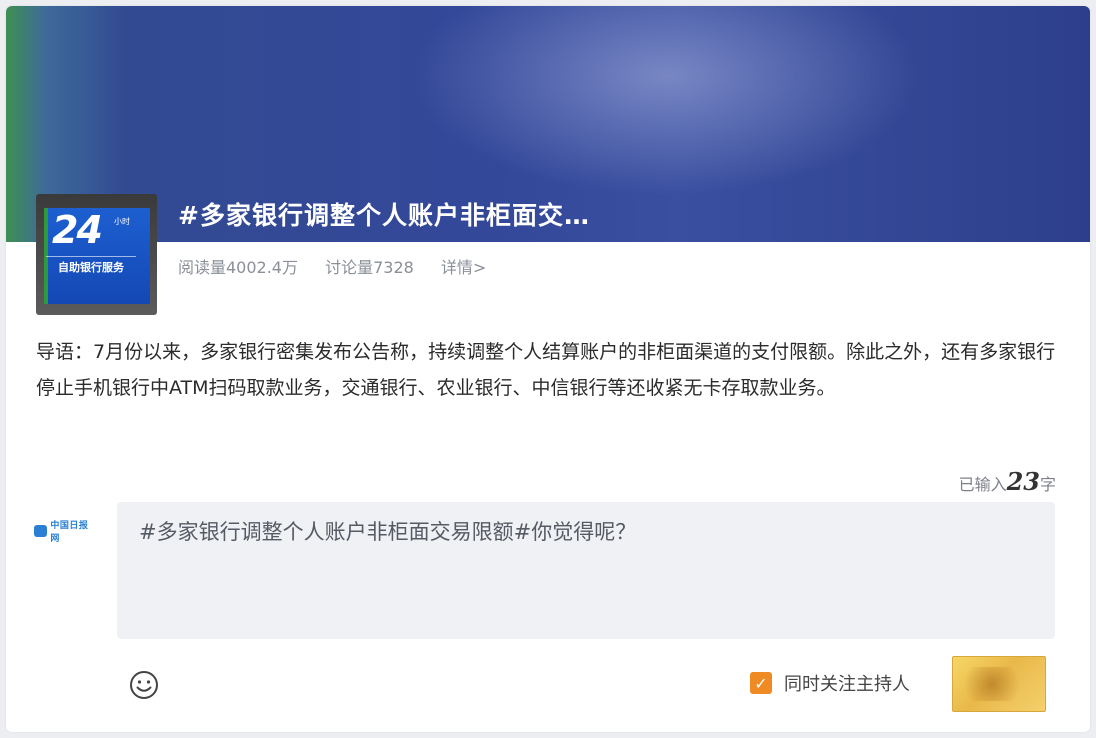 This screenshot has width=1096, height=738. I want to click on follow-host-label: 同时关注主持人, so click(847, 684).